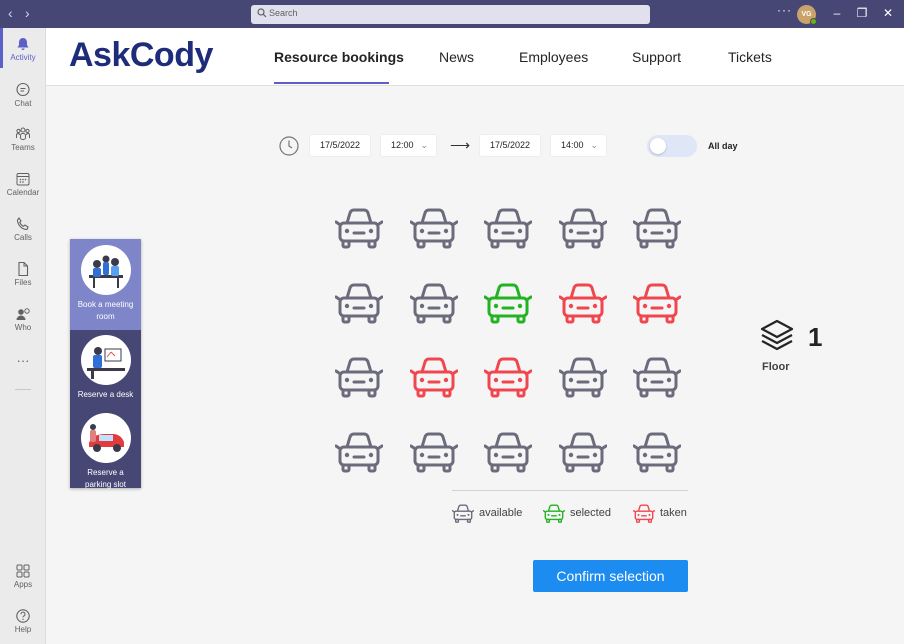  I want to click on reserve-parking-slot-button: Reserve a parking slot, so click(105, 447).